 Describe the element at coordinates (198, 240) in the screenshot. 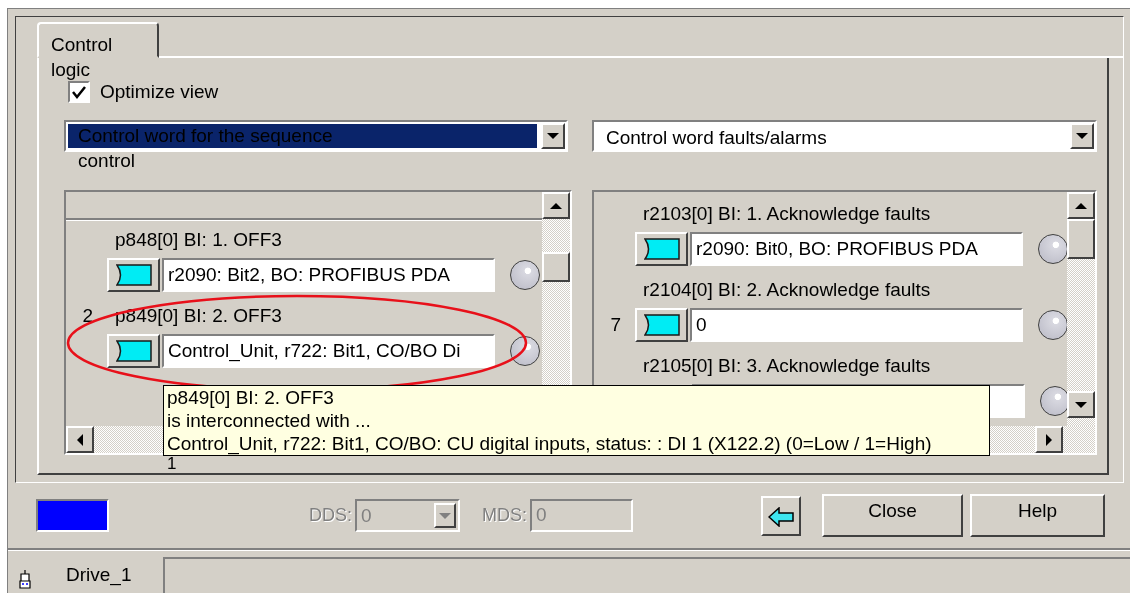

I see `parameter-label: p848[0] BI: 1. OFF3` at that location.